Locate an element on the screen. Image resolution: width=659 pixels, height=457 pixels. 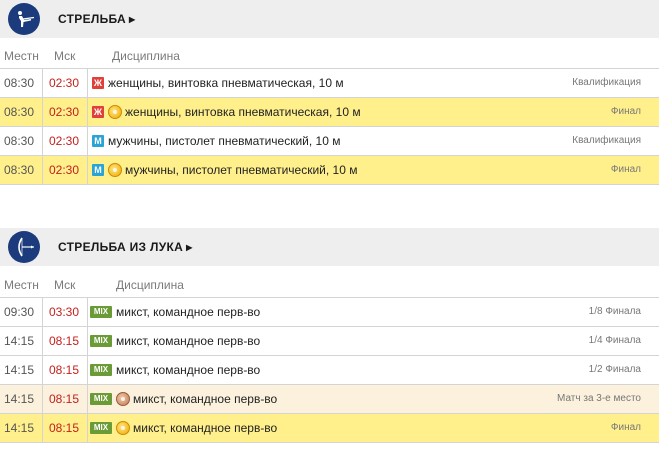
bronze-medal-icon is located at coordinates (123, 399).